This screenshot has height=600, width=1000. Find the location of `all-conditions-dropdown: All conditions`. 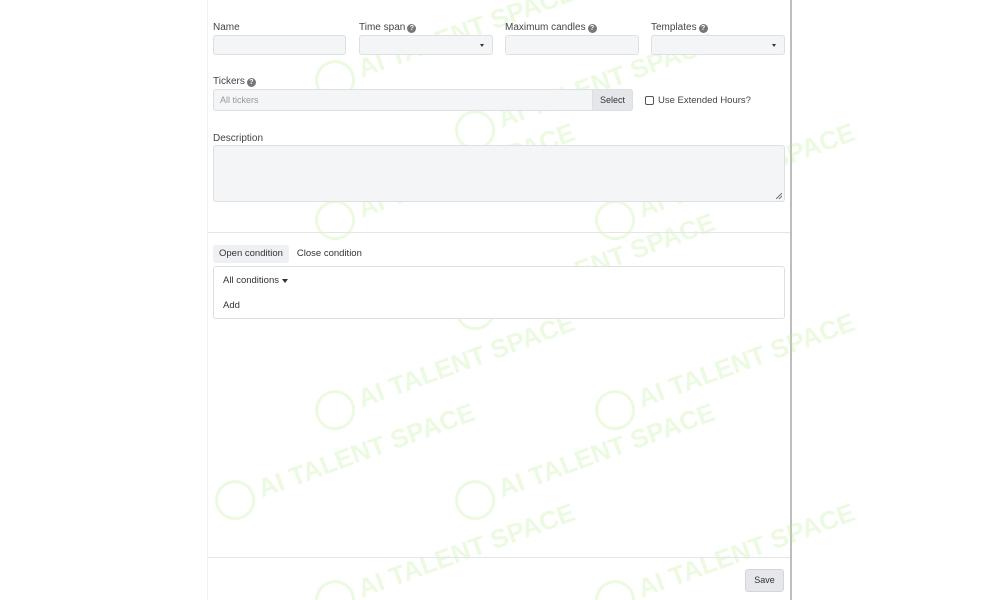

all-conditions-dropdown: All conditions is located at coordinates (255, 280).